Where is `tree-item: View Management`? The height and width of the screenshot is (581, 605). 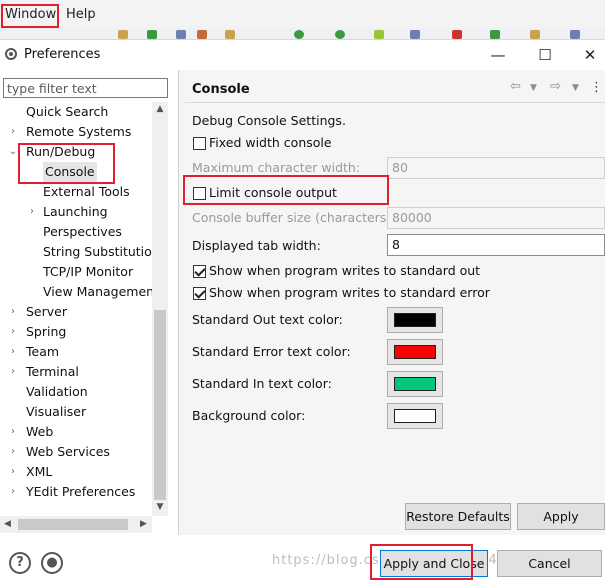 tree-item: View Management is located at coordinates (76, 292).